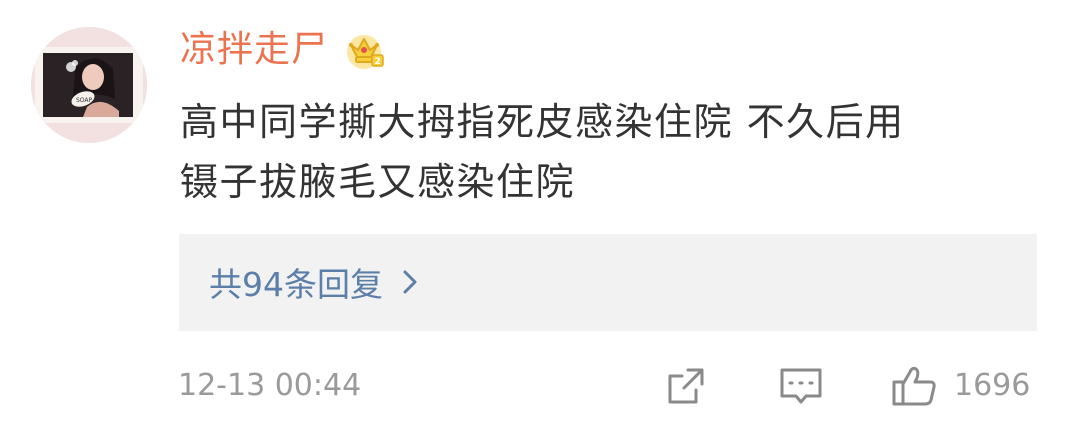  Describe the element at coordinates (270, 385) in the screenshot. I see `timestamp: 12-13 00:44` at that location.